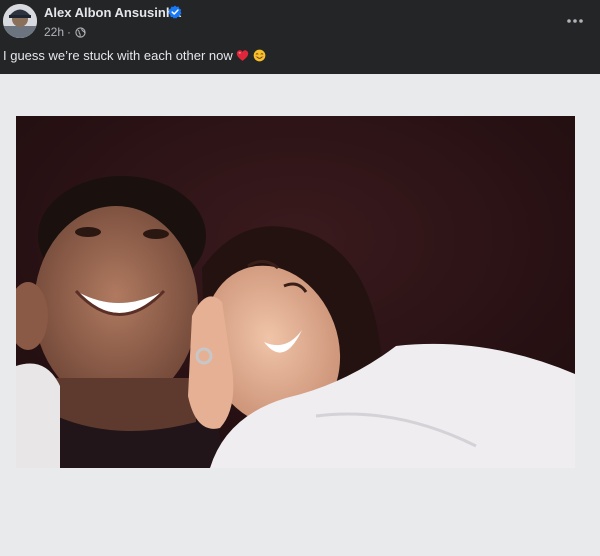 This screenshot has width=600, height=556. Describe the element at coordinates (175, 12) in the screenshot. I see `verified-badge-icon` at that location.